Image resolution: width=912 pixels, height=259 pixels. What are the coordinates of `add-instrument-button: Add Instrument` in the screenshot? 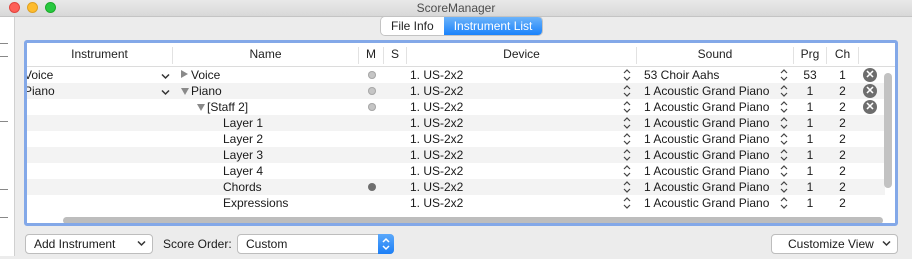 It's located at (89, 244).